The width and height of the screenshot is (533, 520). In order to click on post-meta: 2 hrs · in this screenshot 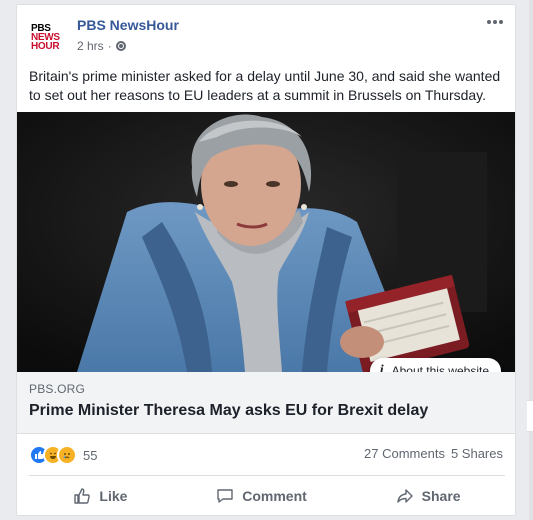, I will do `click(101, 46)`.